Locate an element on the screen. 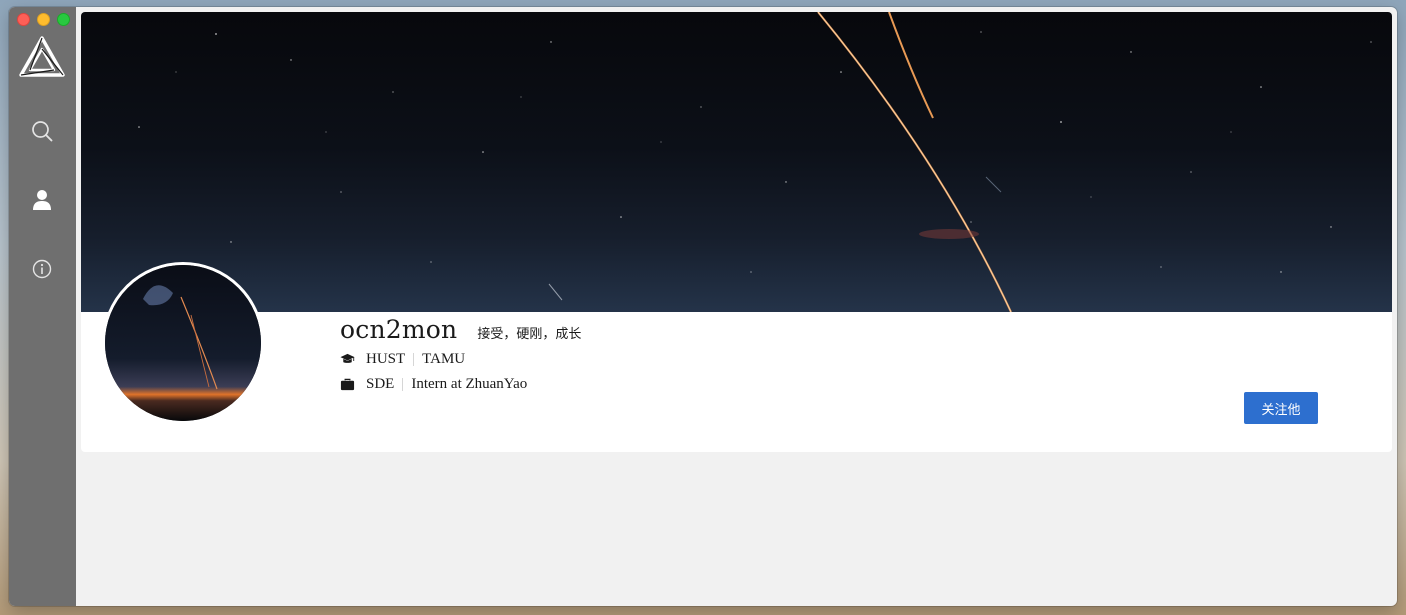 The height and width of the screenshot is (615, 1406). search-icon is located at coordinates (42, 131).